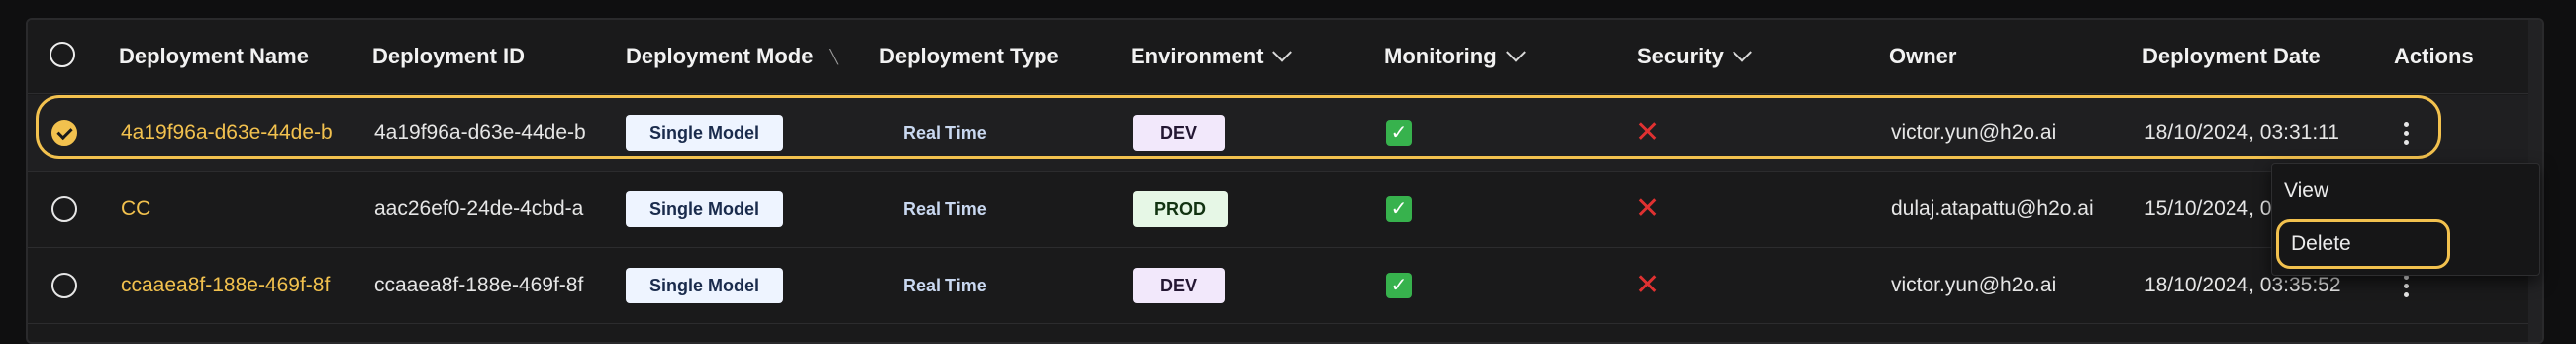 This screenshot has width=2576, height=344. I want to click on header-label: Security, so click(1681, 56).